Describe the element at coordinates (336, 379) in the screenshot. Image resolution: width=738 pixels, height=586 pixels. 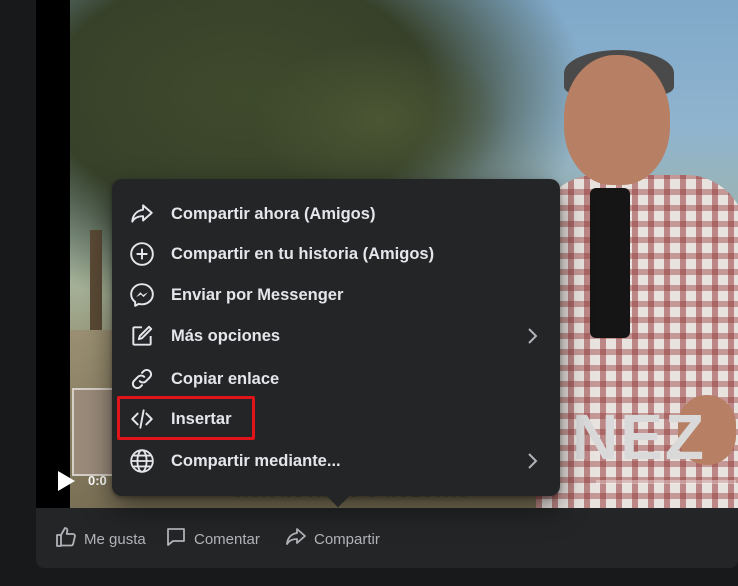
I see `menu-item-copy-link: Copiar enlace` at that location.